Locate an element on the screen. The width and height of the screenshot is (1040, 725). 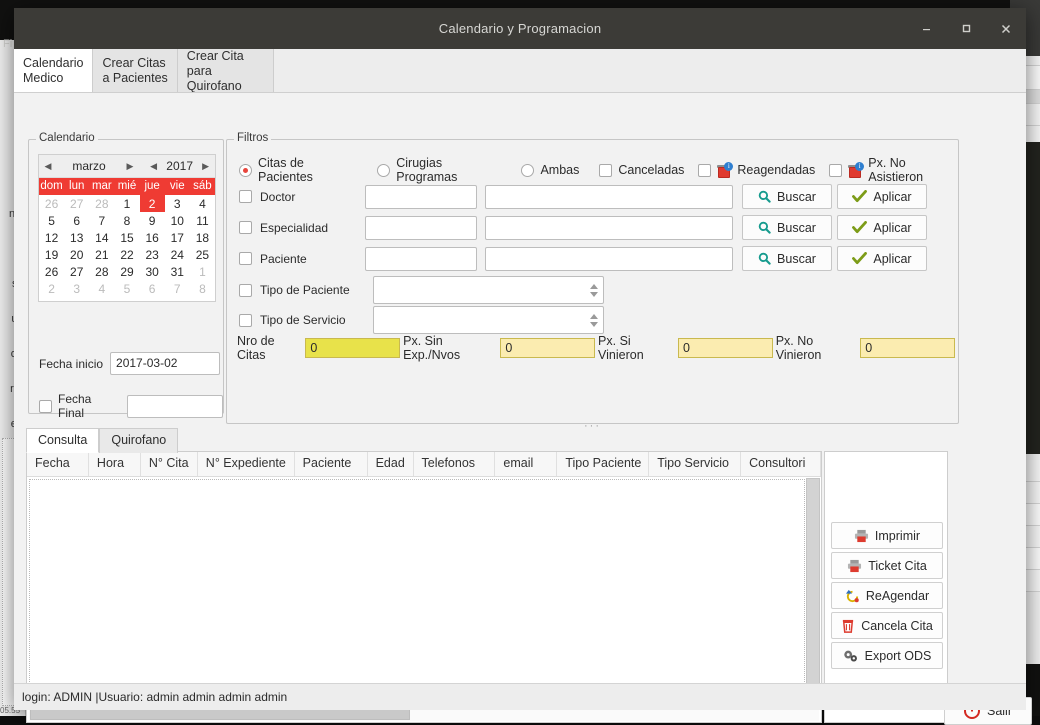
maximize-icon is located at coordinates (966, 28).